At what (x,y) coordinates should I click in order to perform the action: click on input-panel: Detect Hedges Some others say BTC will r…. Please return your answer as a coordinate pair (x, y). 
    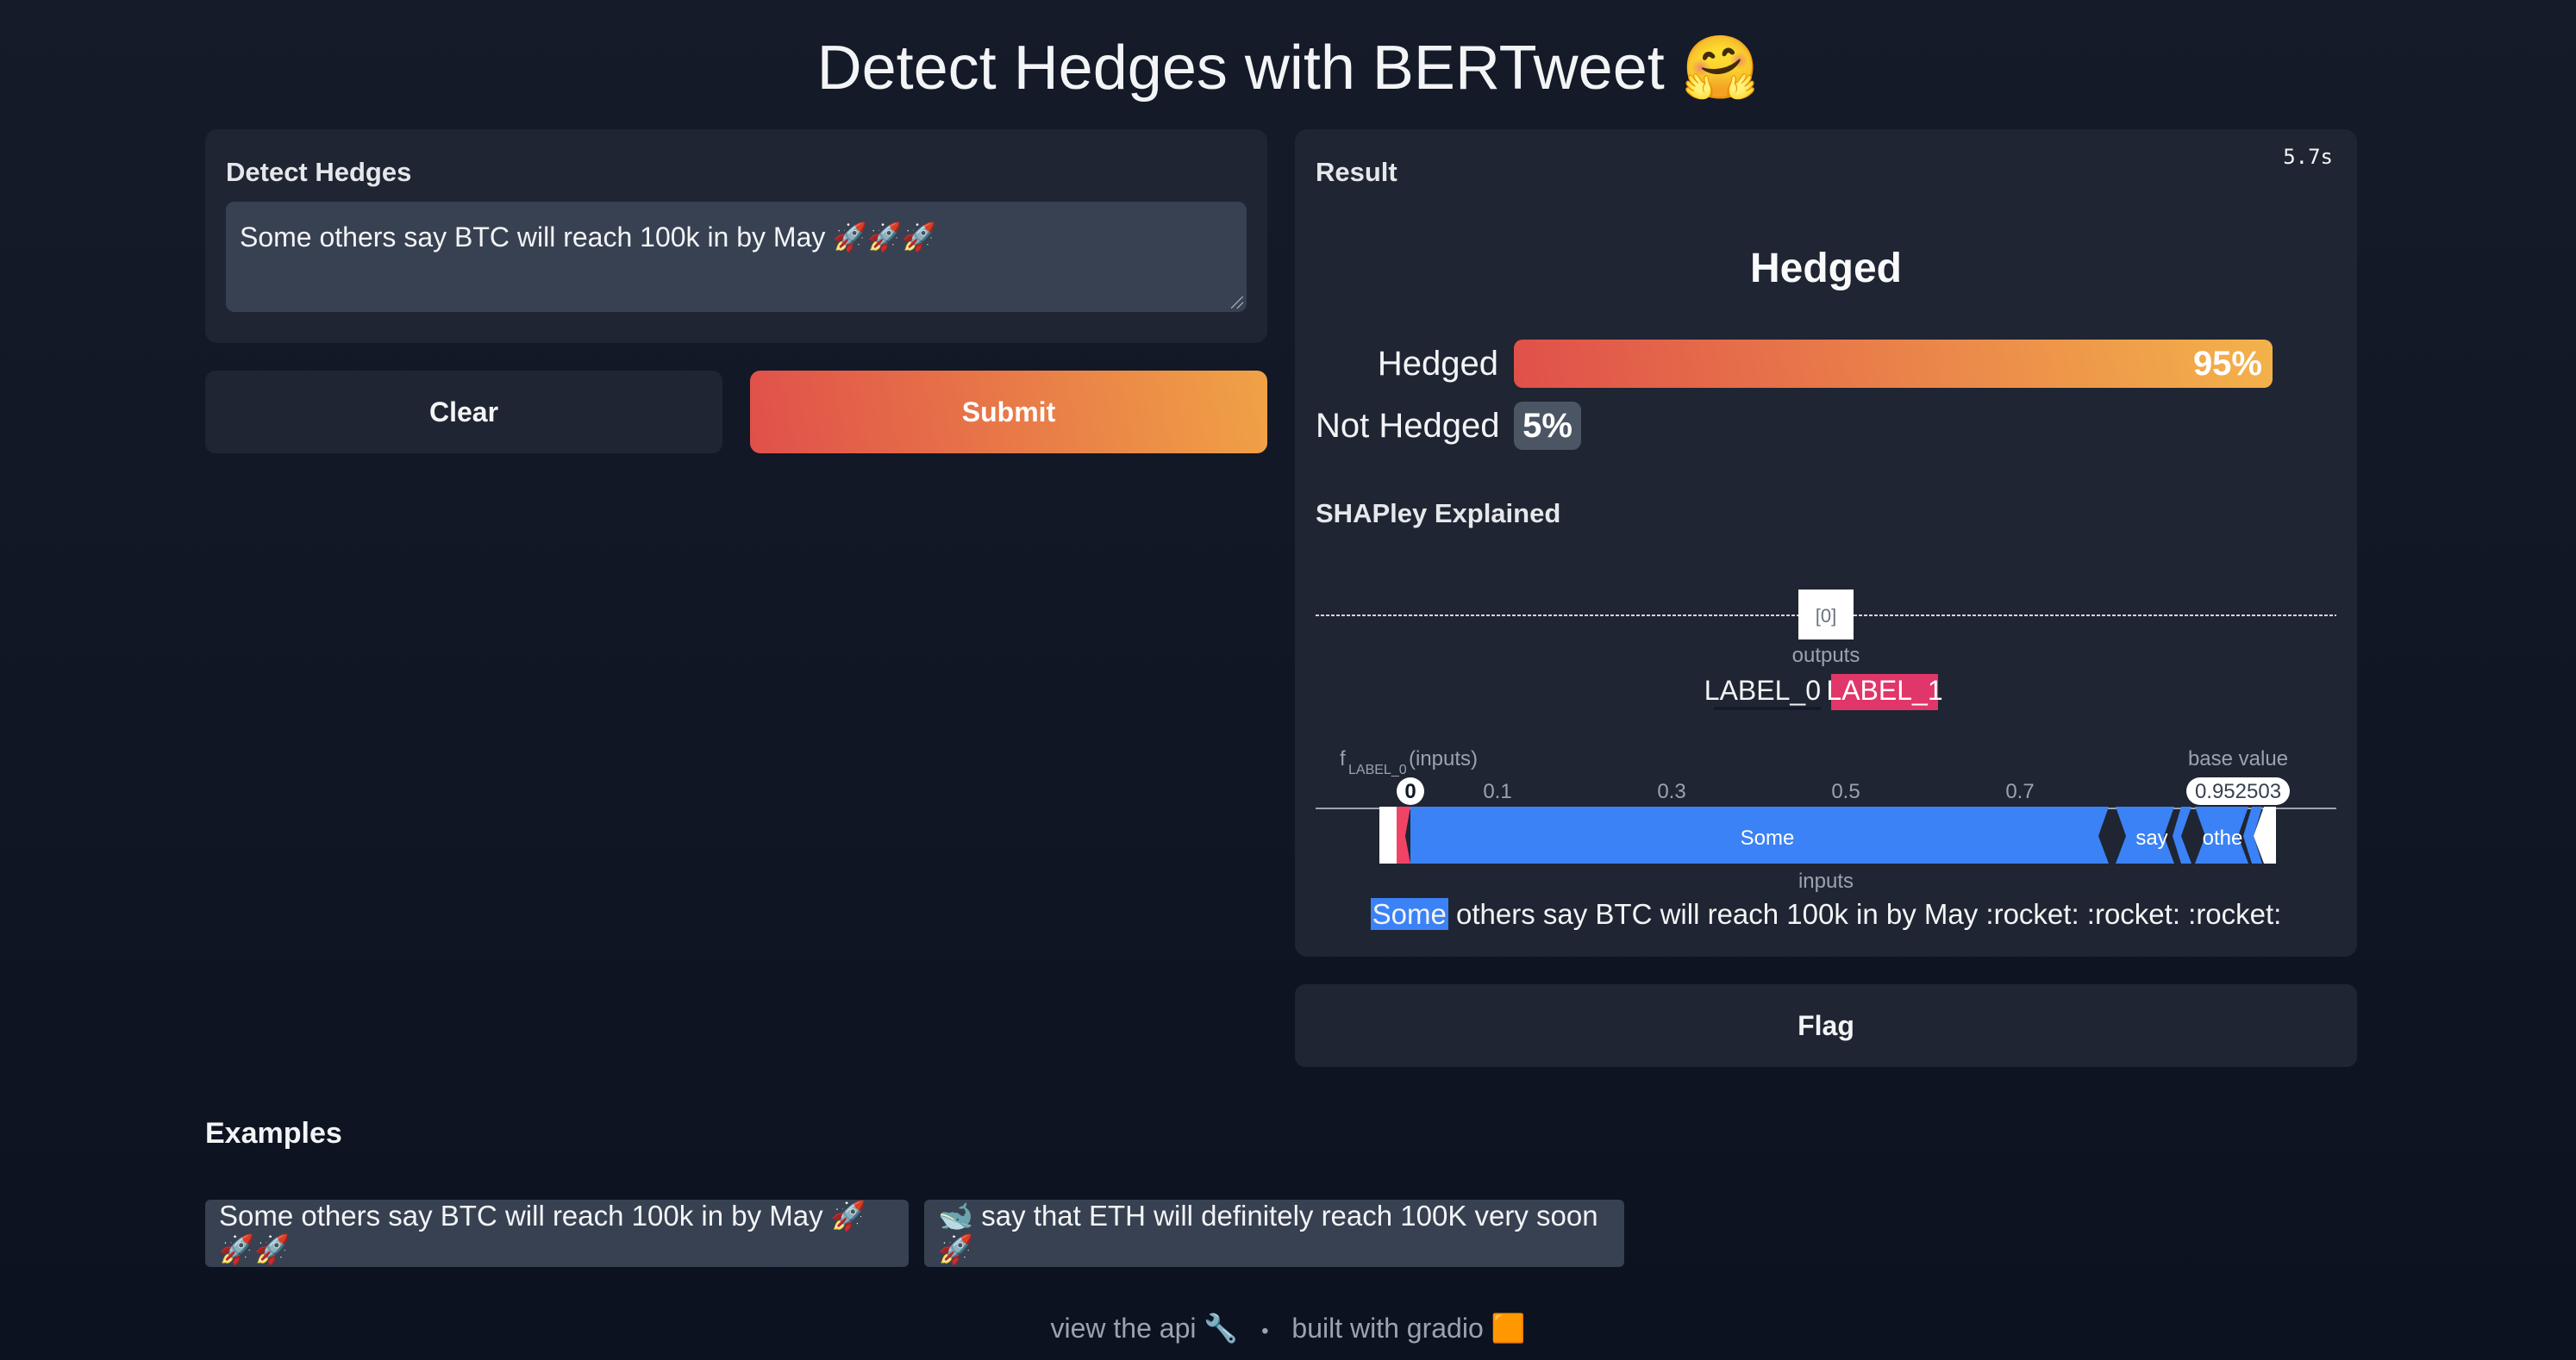
    Looking at the image, I should click on (736, 236).